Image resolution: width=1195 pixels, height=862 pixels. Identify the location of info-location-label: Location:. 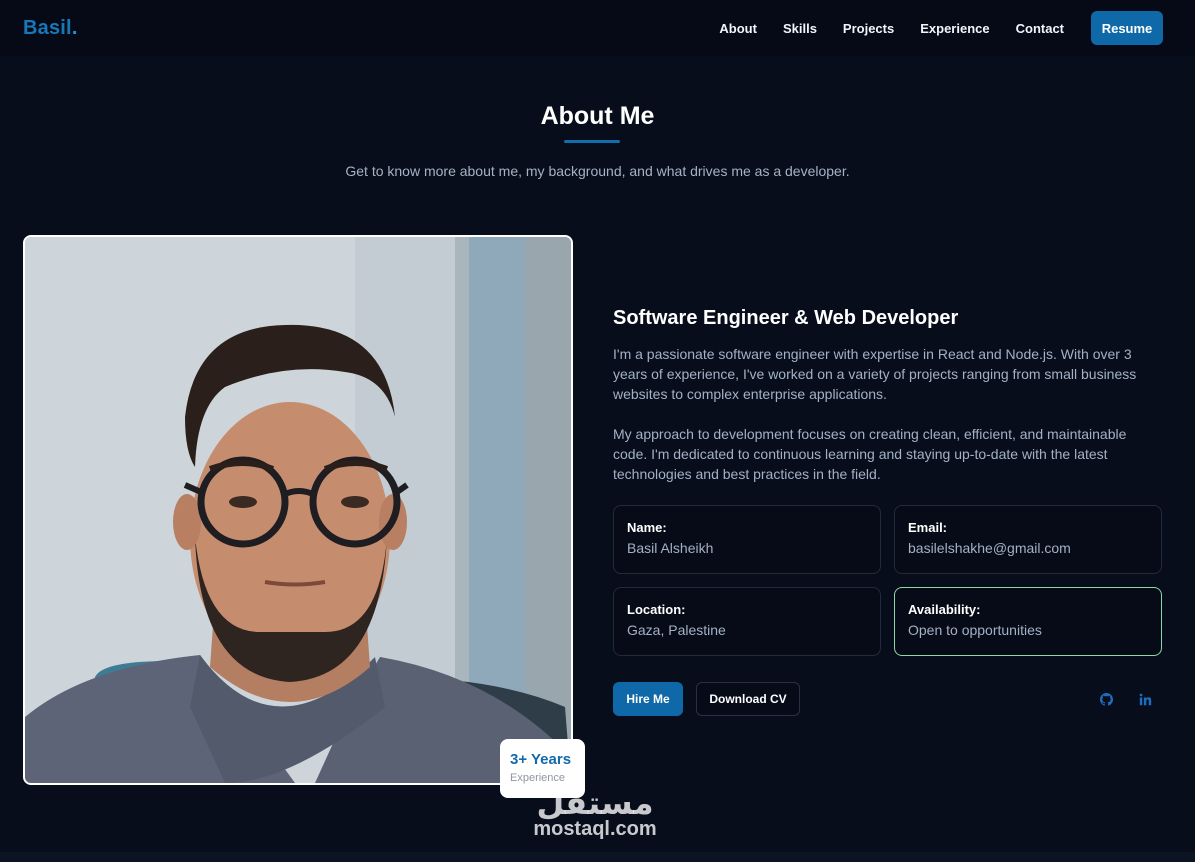
(656, 609).